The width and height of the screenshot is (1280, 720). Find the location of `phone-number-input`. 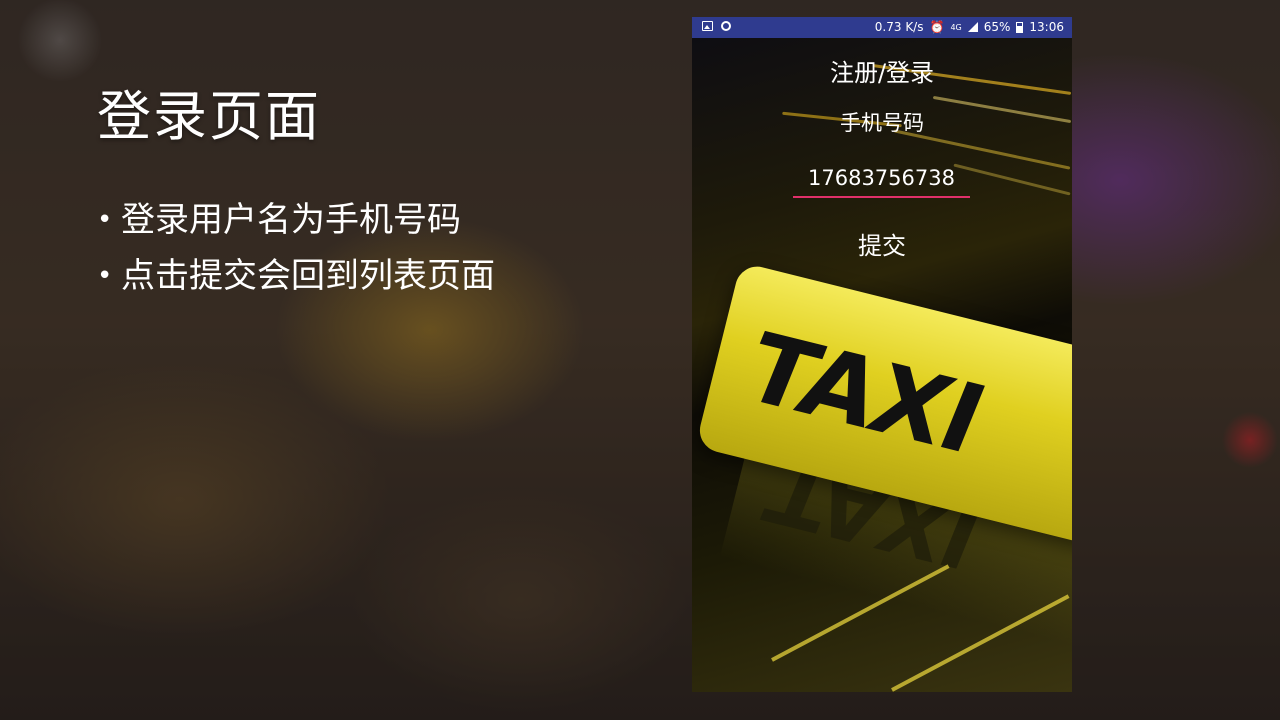

phone-number-input is located at coordinates (881, 179).